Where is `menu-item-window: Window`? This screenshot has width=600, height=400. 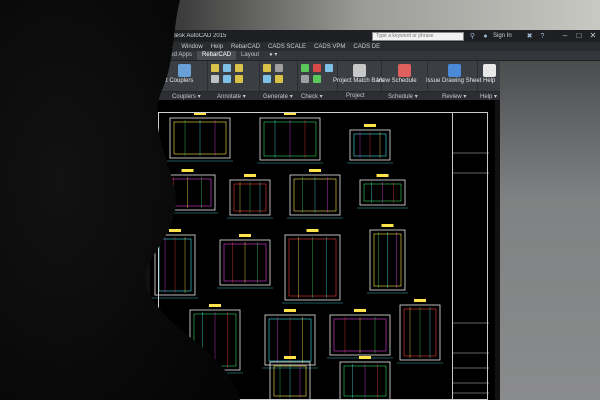
menu-item-window: Window is located at coordinates (191, 47).